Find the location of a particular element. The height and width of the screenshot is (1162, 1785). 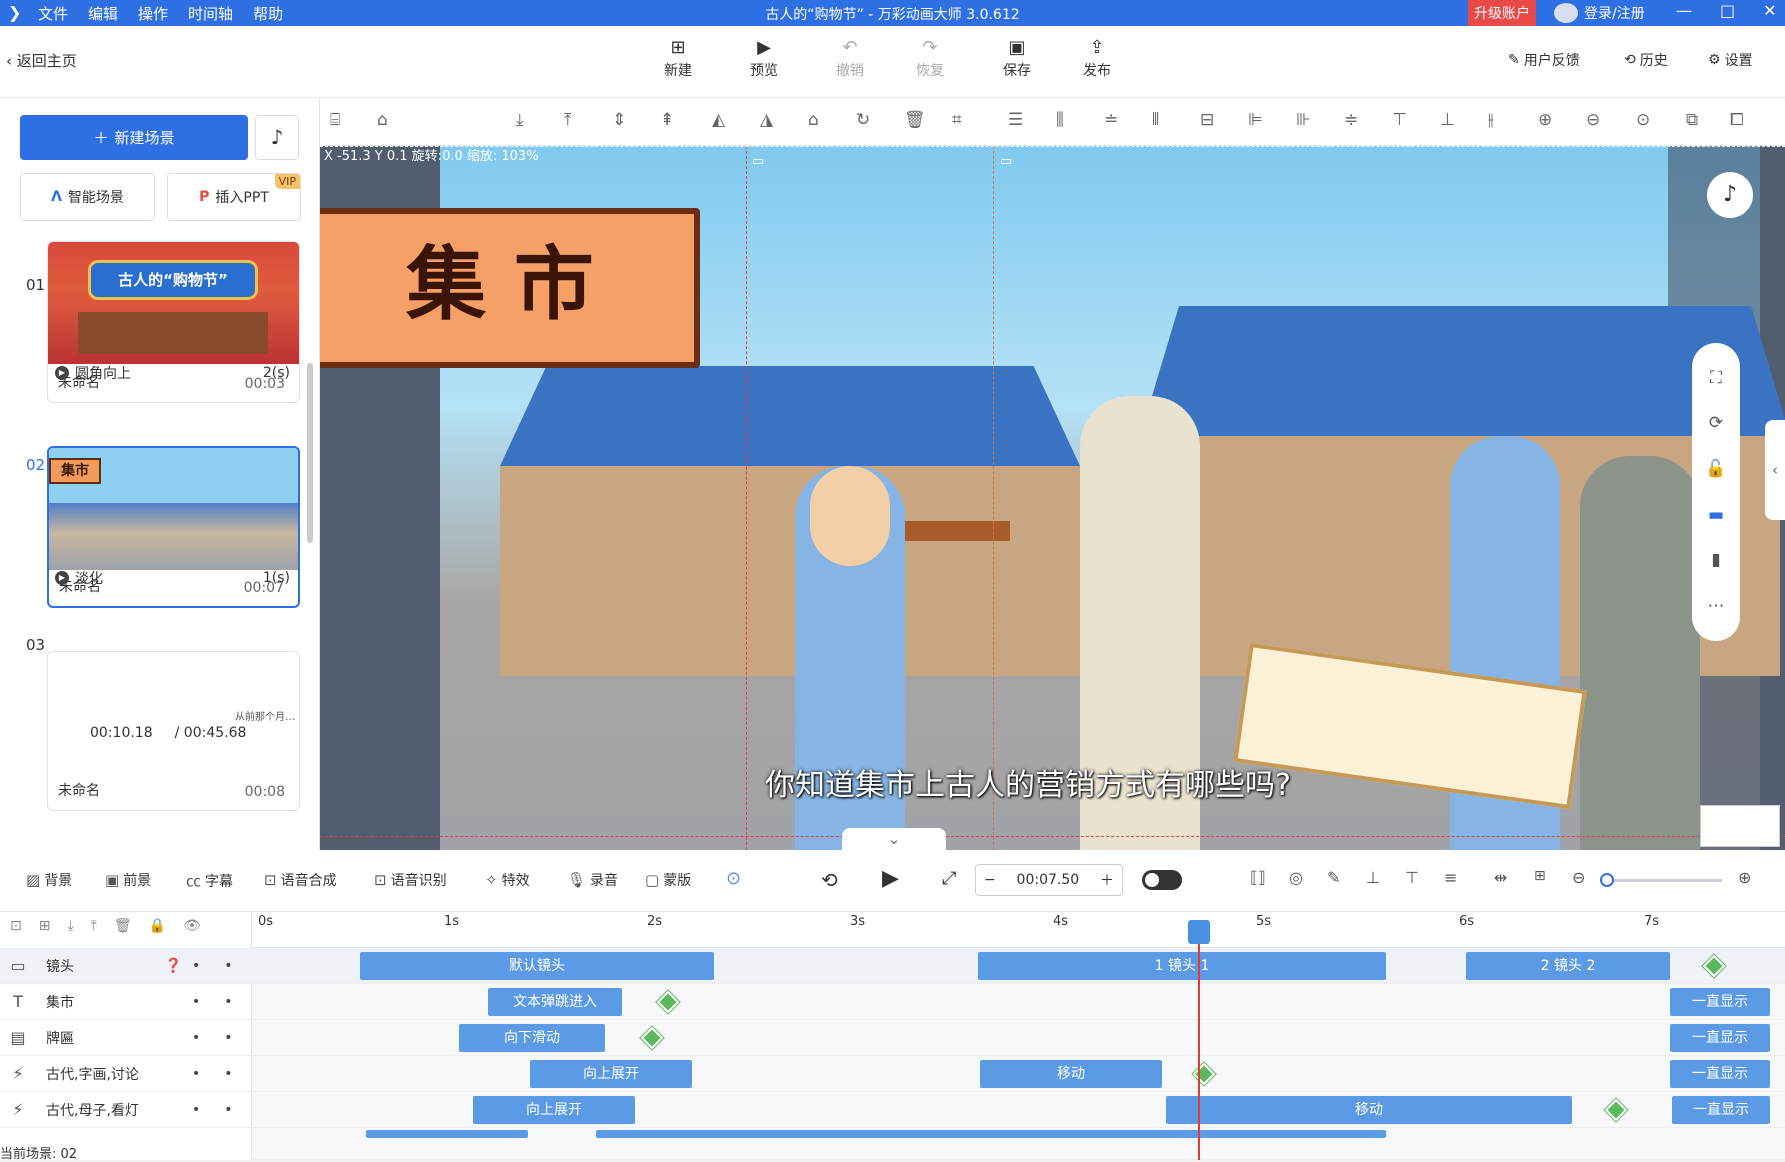

paste-icon: ⧠ is located at coordinates (1737, 120).